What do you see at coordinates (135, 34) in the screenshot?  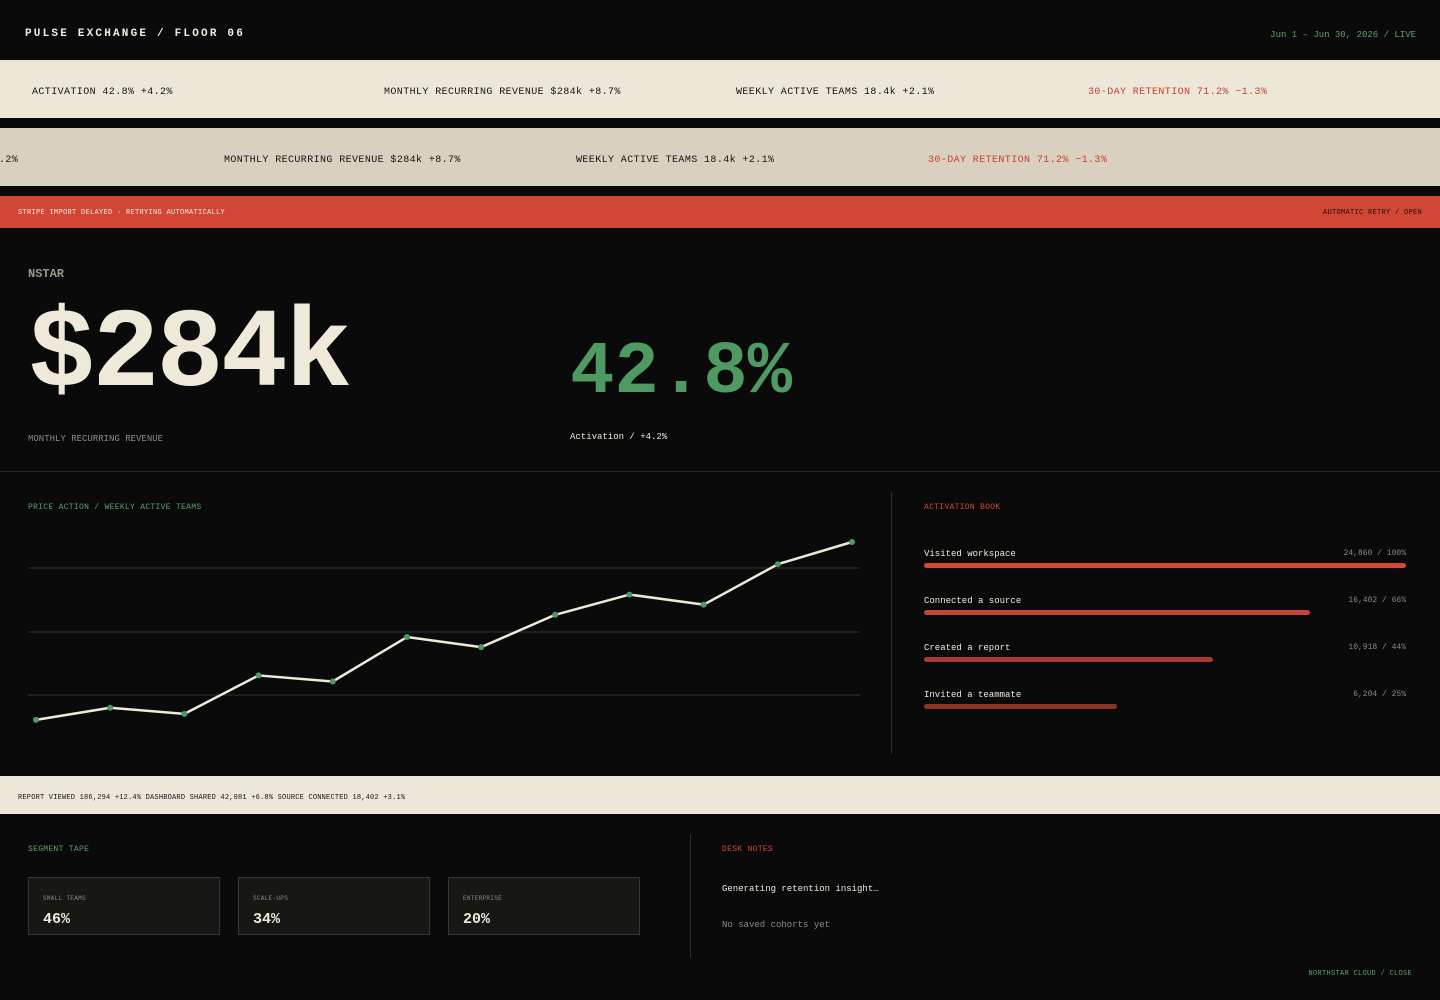 I see `brand-title: PULSE EXCHANGE / FLOOR 06` at bounding box center [135, 34].